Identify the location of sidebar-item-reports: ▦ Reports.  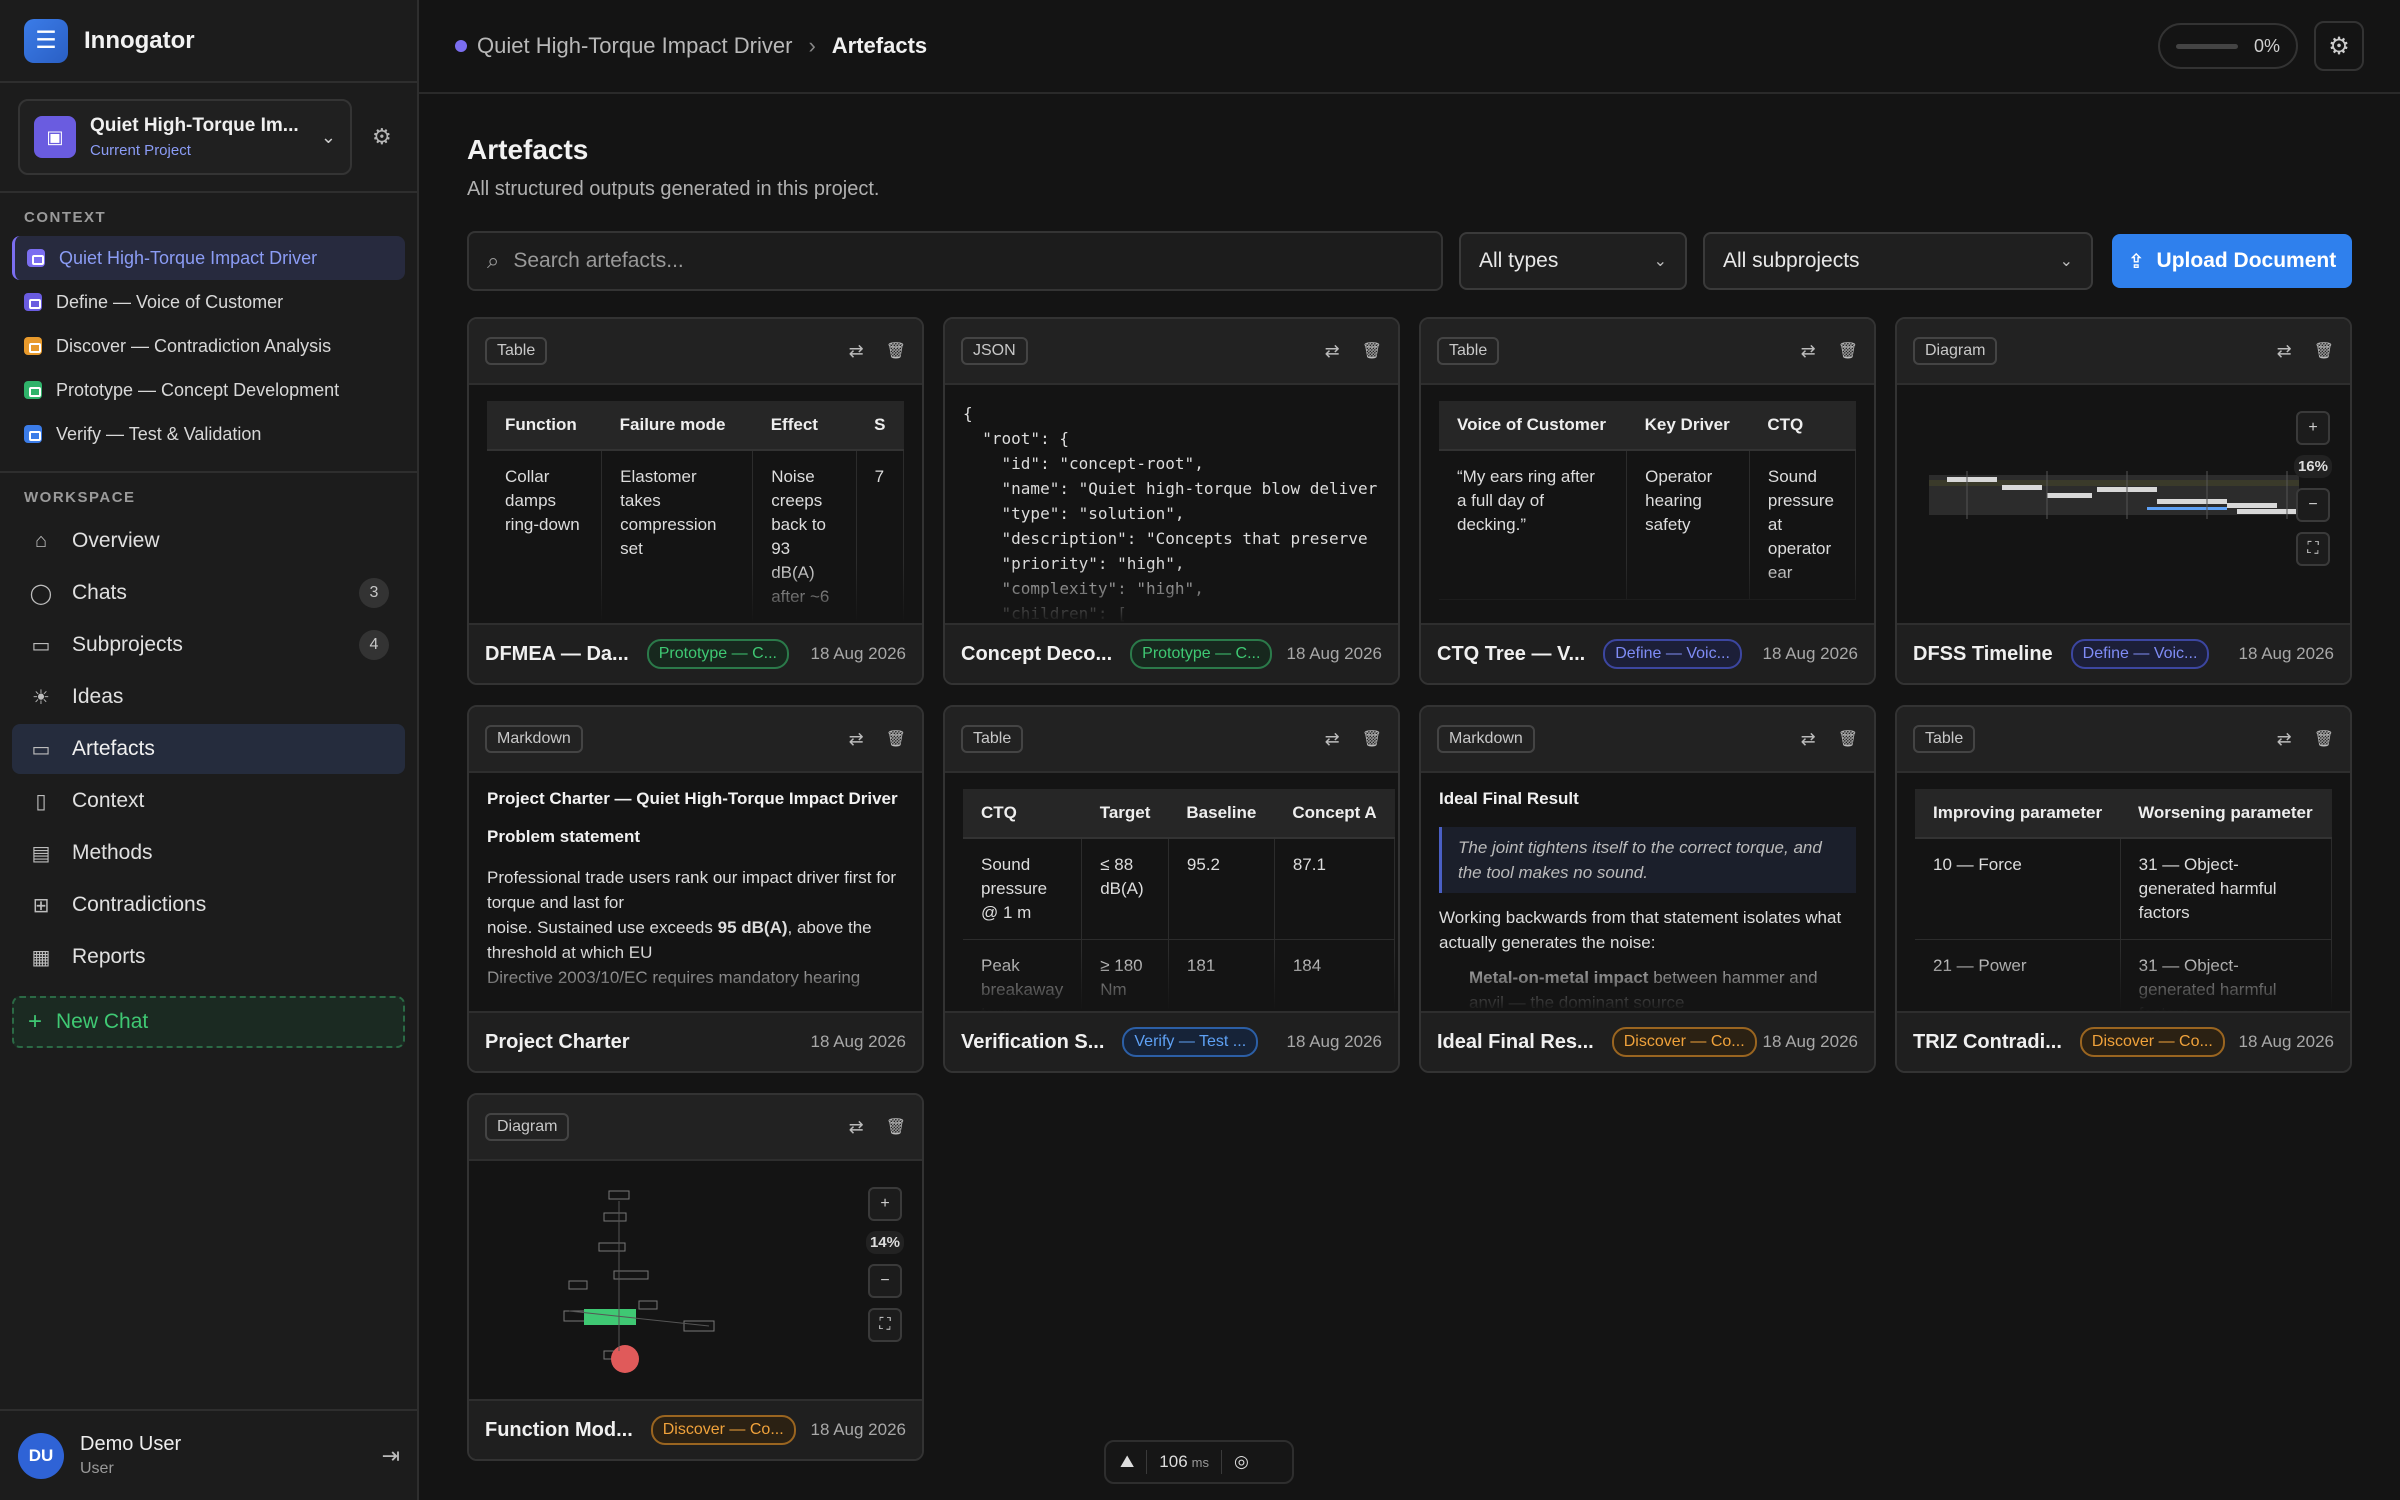
(208, 957).